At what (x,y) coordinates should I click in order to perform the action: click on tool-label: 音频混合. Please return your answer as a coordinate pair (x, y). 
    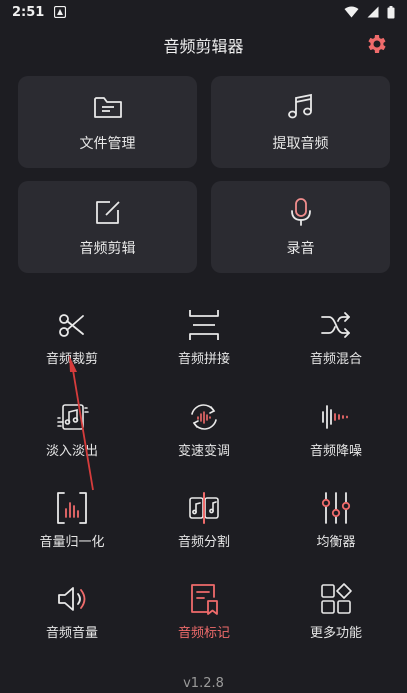
    Looking at the image, I should click on (335, 359).